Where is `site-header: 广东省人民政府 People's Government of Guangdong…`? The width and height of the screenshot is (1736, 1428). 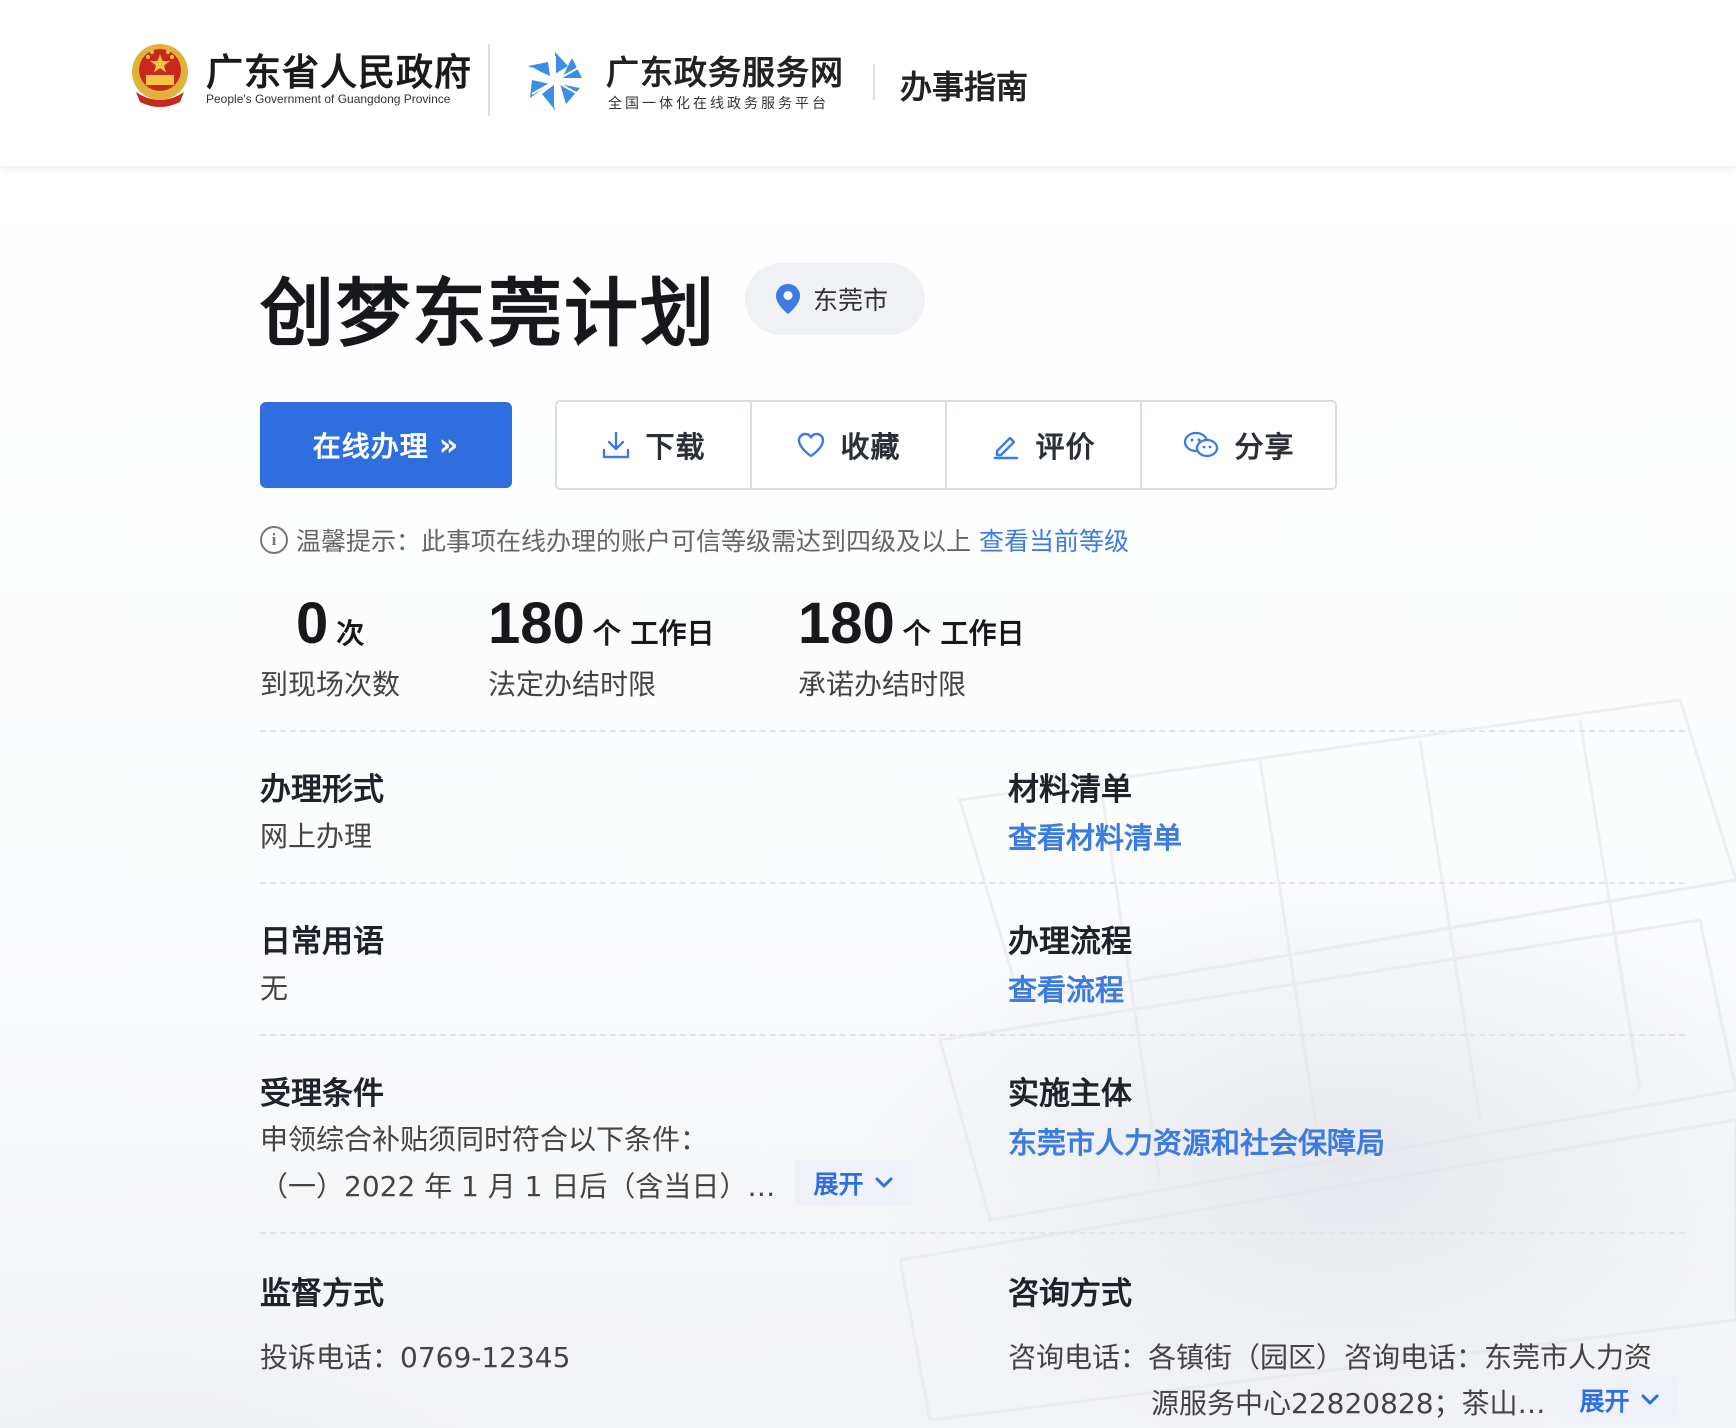
site-header: 广东省人民政府 People's Government of Guangdong… is located at coordinates (868, 83).